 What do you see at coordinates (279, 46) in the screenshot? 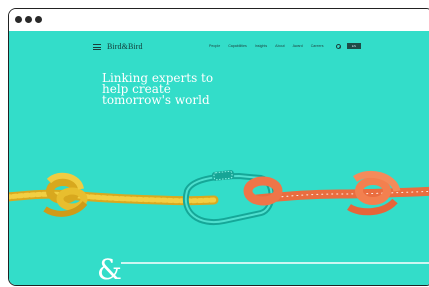
I see `nav-item-about: About` at bounding box center [279, 46].